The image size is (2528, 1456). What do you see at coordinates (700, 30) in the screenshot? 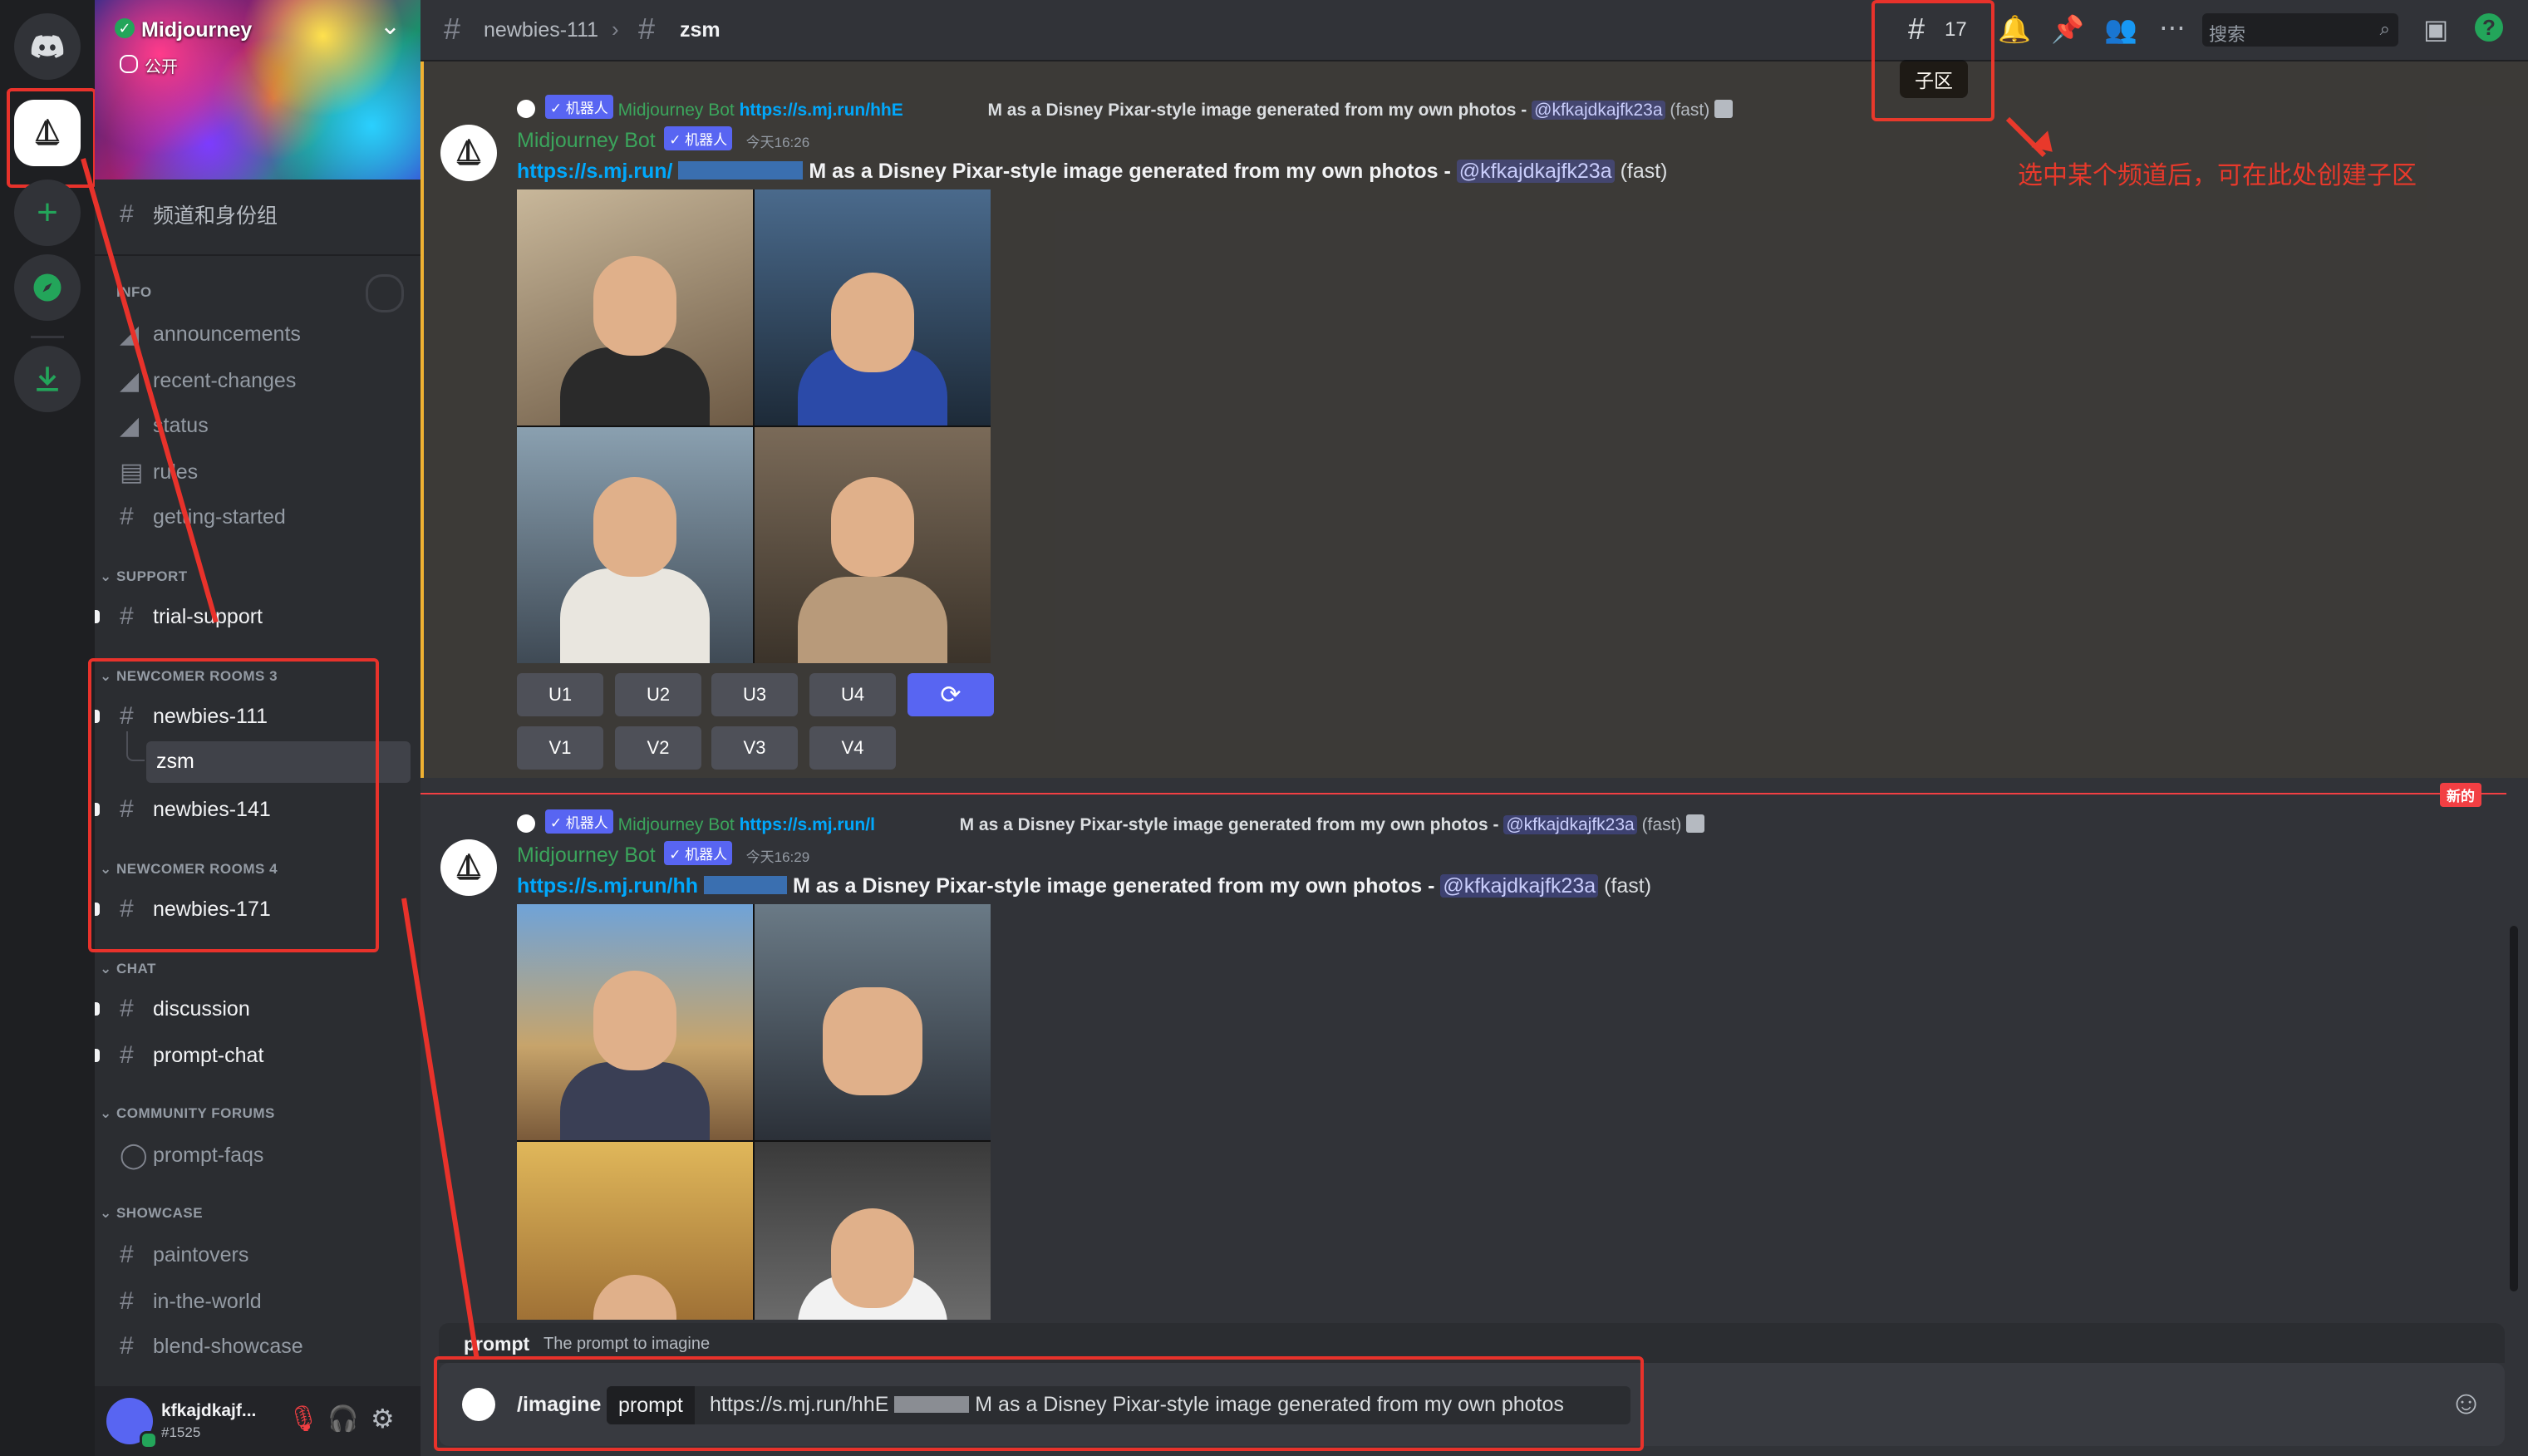
I see `breadcrumb-thread: zsm` at bounding box center [700, 30].